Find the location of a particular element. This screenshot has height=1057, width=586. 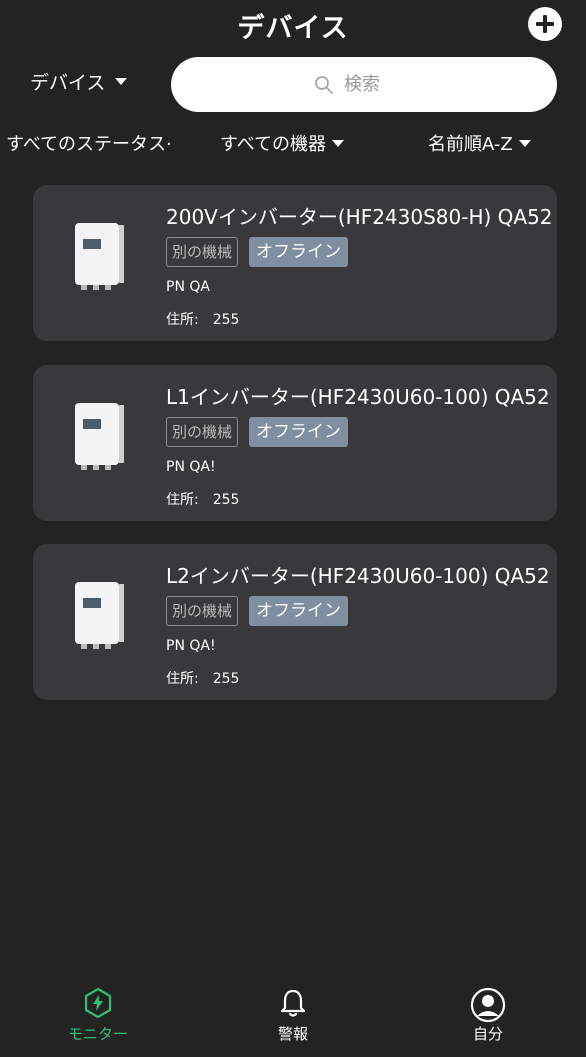

search-bar is located at coordinates (364, 84).